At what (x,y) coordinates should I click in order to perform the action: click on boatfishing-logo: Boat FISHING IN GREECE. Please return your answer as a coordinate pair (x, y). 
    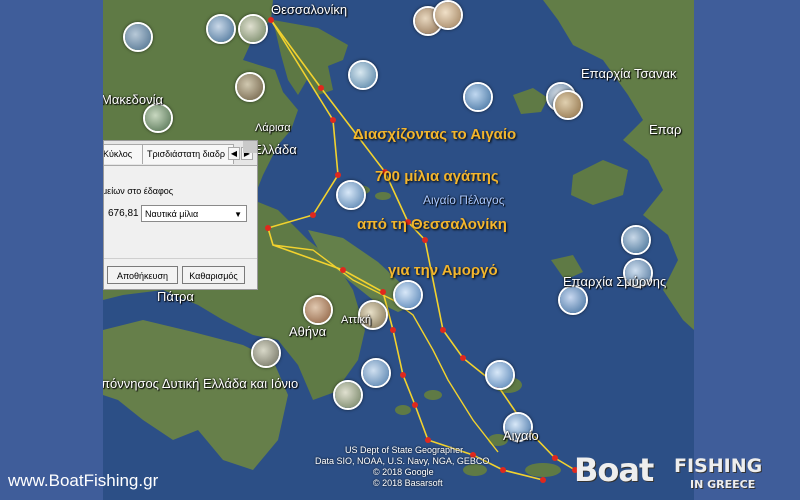
    Looking at the image, I should click on (687, 475).